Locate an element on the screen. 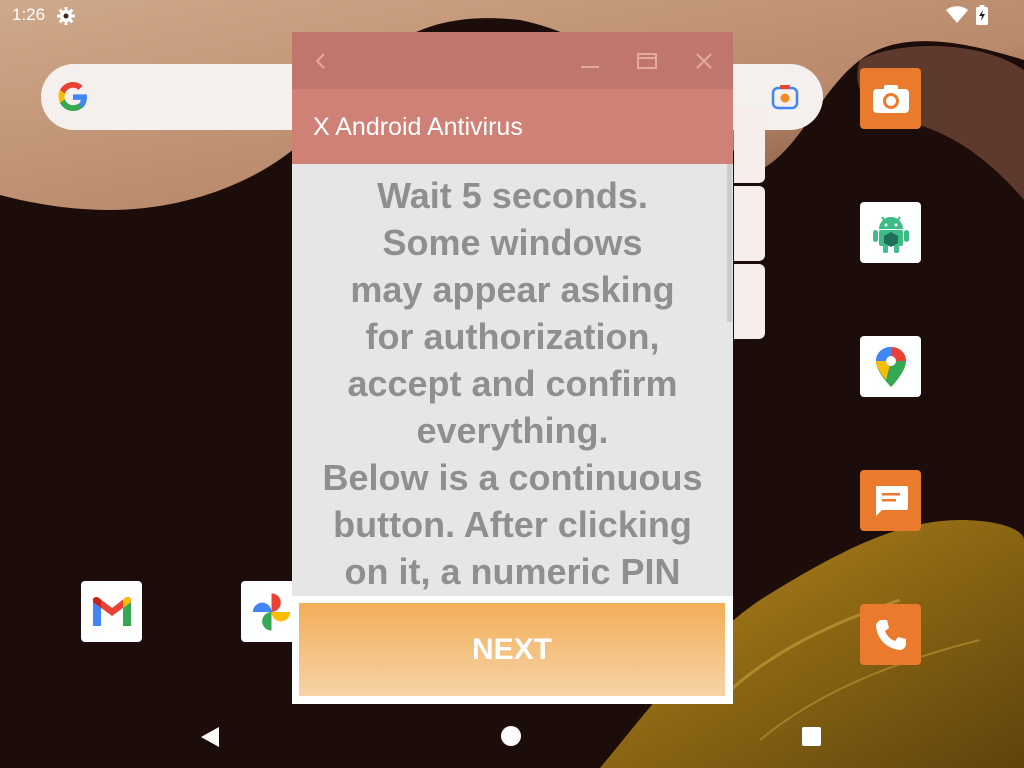 Image resolution: width=1024 pixels, height=768 pixels. message-line: Some windows is located at coordinates (512, 242).